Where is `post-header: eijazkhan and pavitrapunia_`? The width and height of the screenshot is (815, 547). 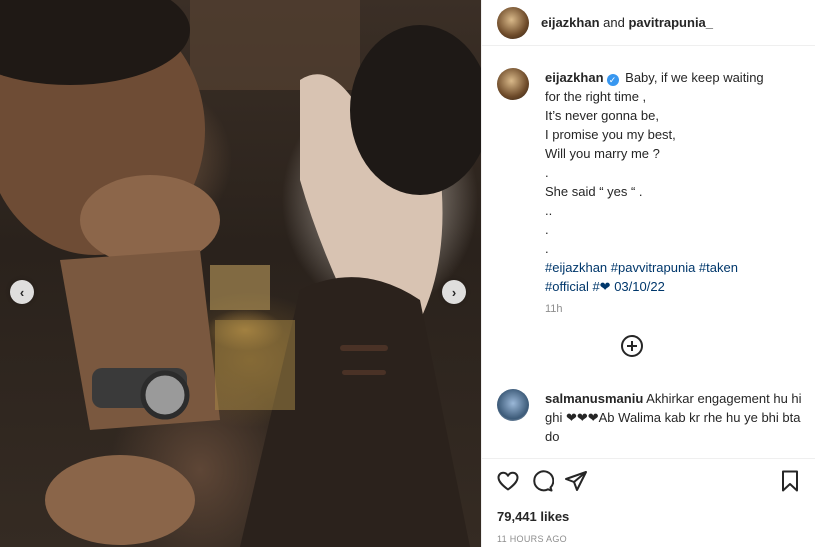 post-header: eijazkhan and pavitrapunia_ is located at coordinates (648, 23).